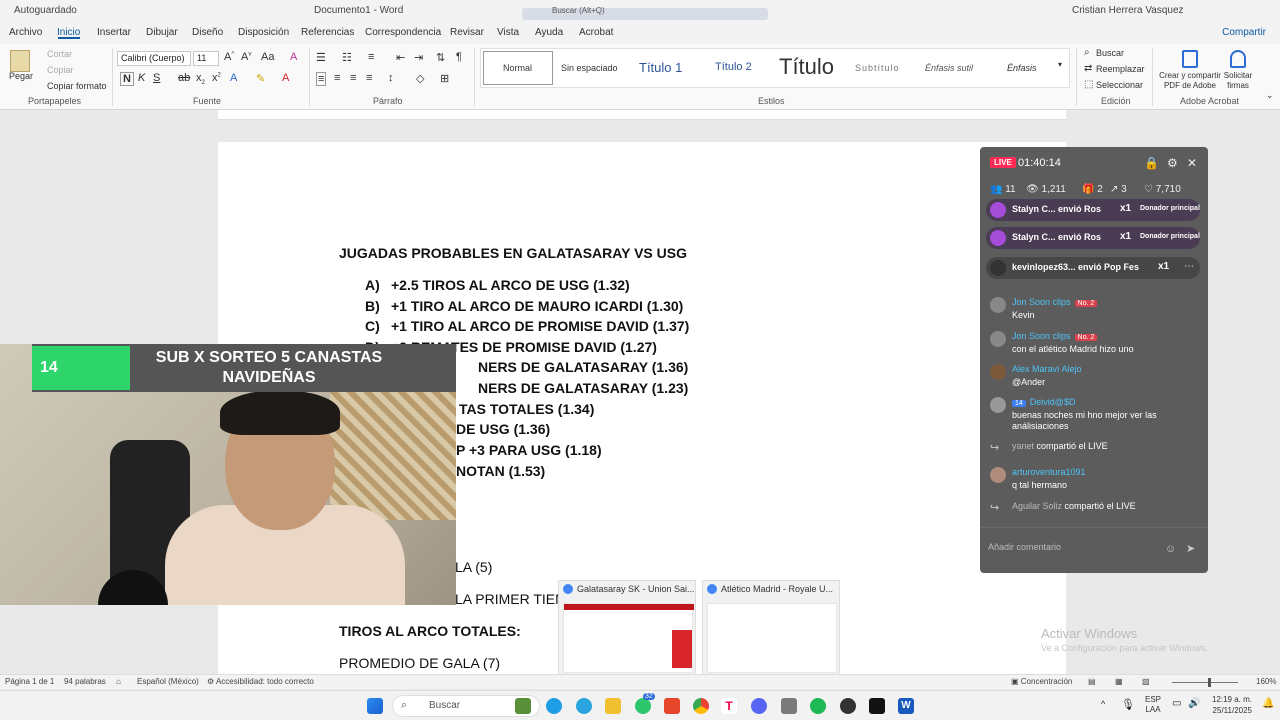 This screenshot has width=1280, height=720. What do you see at coordinates (321, 79) in the screenshot?
I see `align-left-icon: ≡` at bounding box center [321, 79].